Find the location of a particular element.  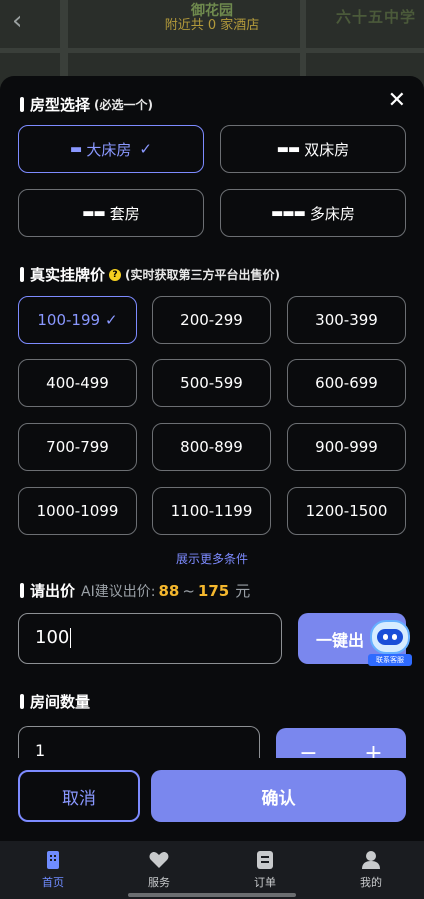

price-title: 真实挂牌价 ? (实时获取第三方平台出售价) is located at coordinates (150, 274).